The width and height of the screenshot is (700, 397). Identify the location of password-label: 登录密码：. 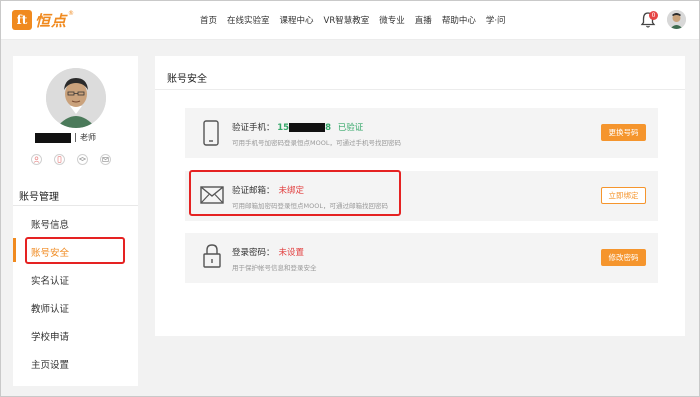
(253, 253).